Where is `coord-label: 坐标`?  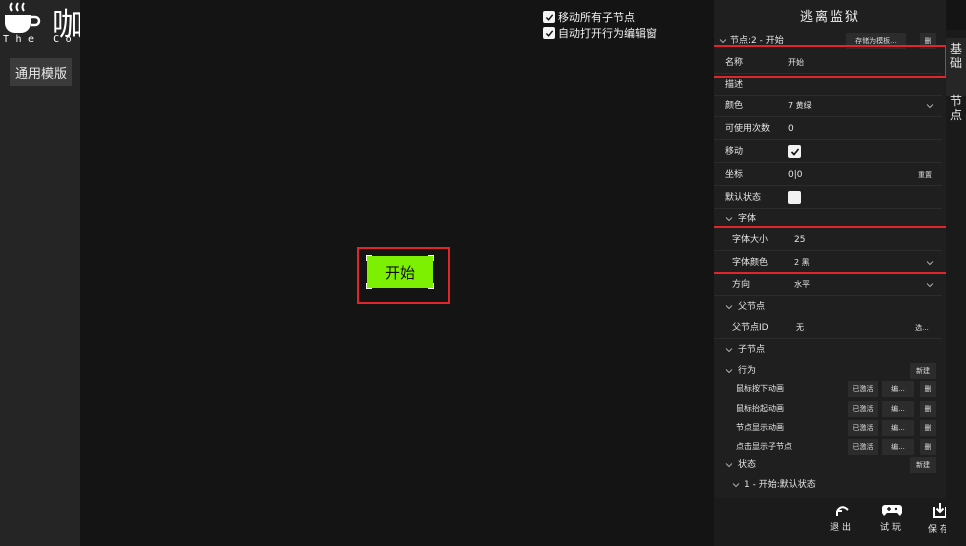 coord-label: 坐标 is located at coordinates (734, 175).